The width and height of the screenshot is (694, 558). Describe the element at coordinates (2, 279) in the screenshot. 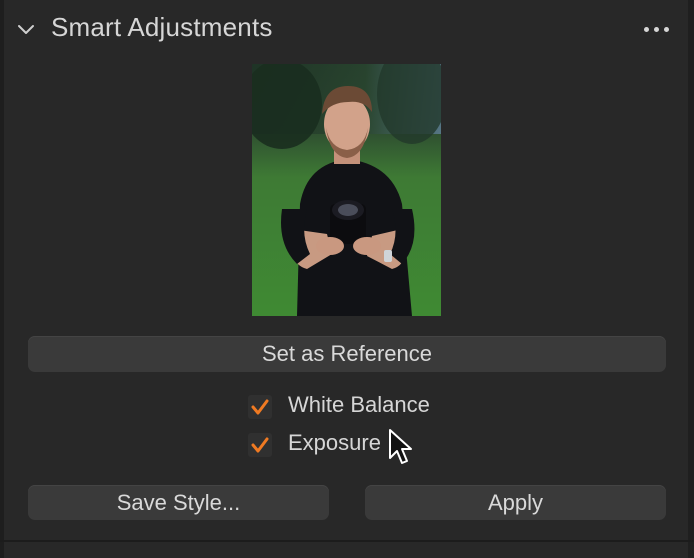

I see `panel-left-edge` at that location.